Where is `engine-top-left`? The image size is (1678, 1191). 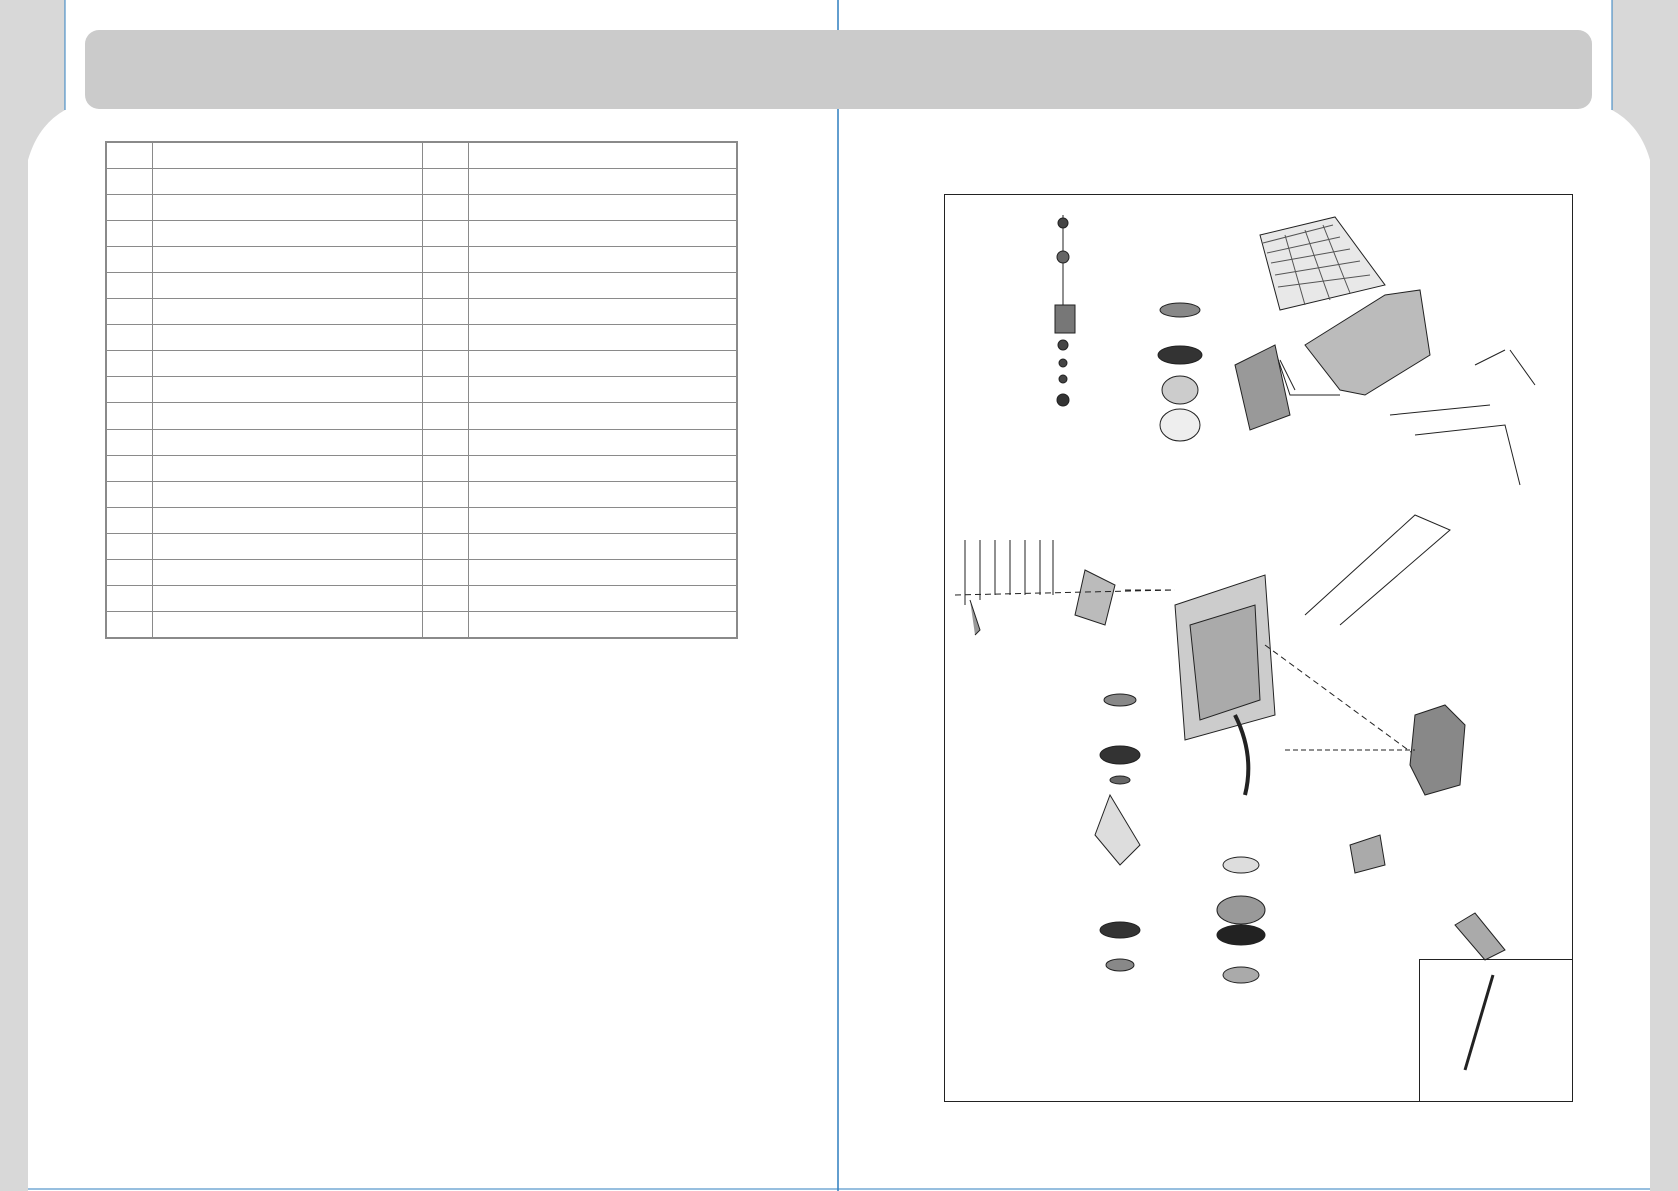
engine-top-left is located at coordinates (1065, 311).